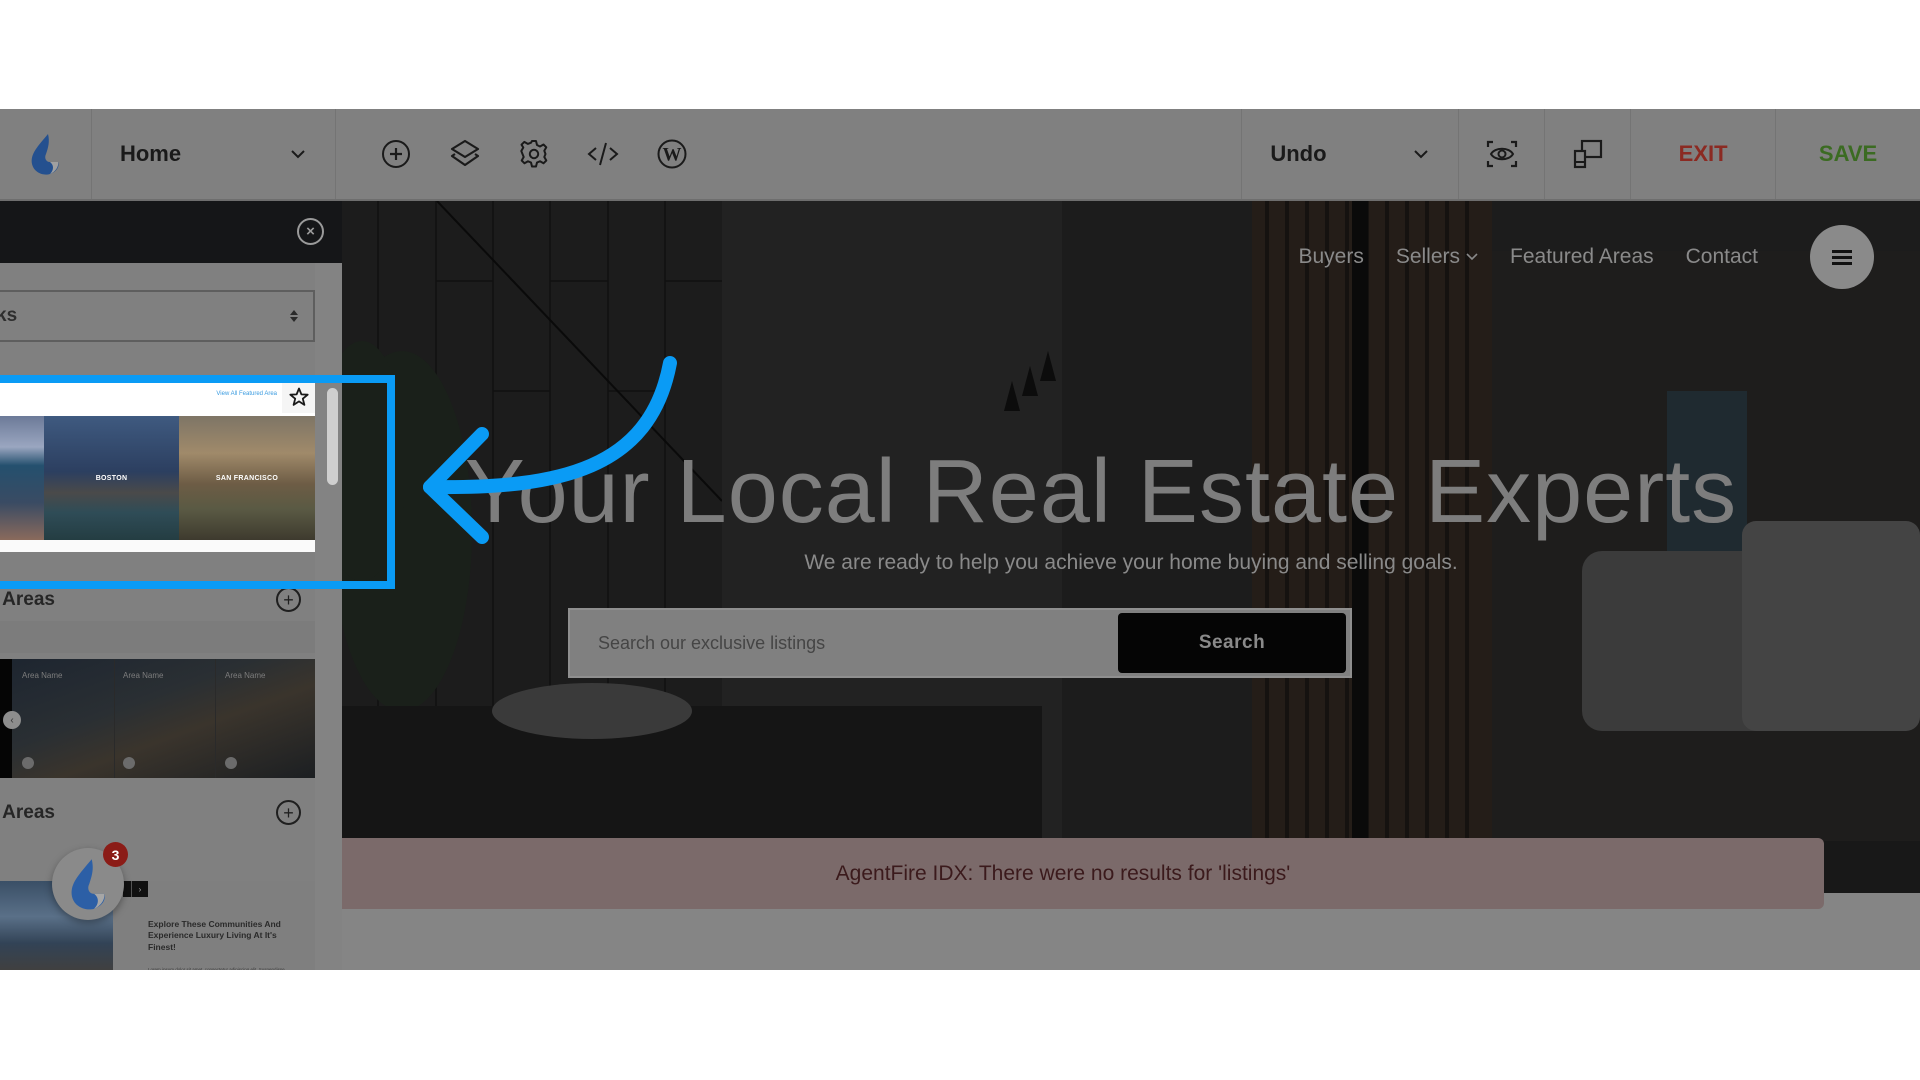  What do you see at coordinates (214, 154) in the screenshot?
I see `page-select: Home` at bounding box center [214, 154].